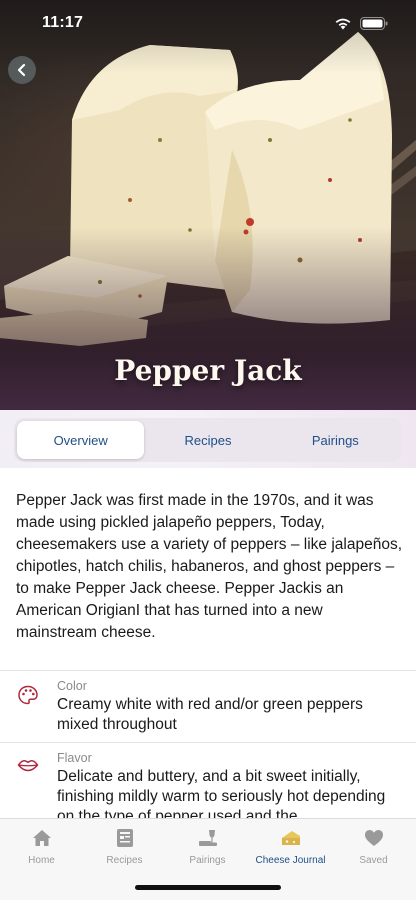 The width and height of the screenshot is (416, 900). Describe the element at coordinates (124, 838) in the screenshot. I see `recipes-icon` at that location.